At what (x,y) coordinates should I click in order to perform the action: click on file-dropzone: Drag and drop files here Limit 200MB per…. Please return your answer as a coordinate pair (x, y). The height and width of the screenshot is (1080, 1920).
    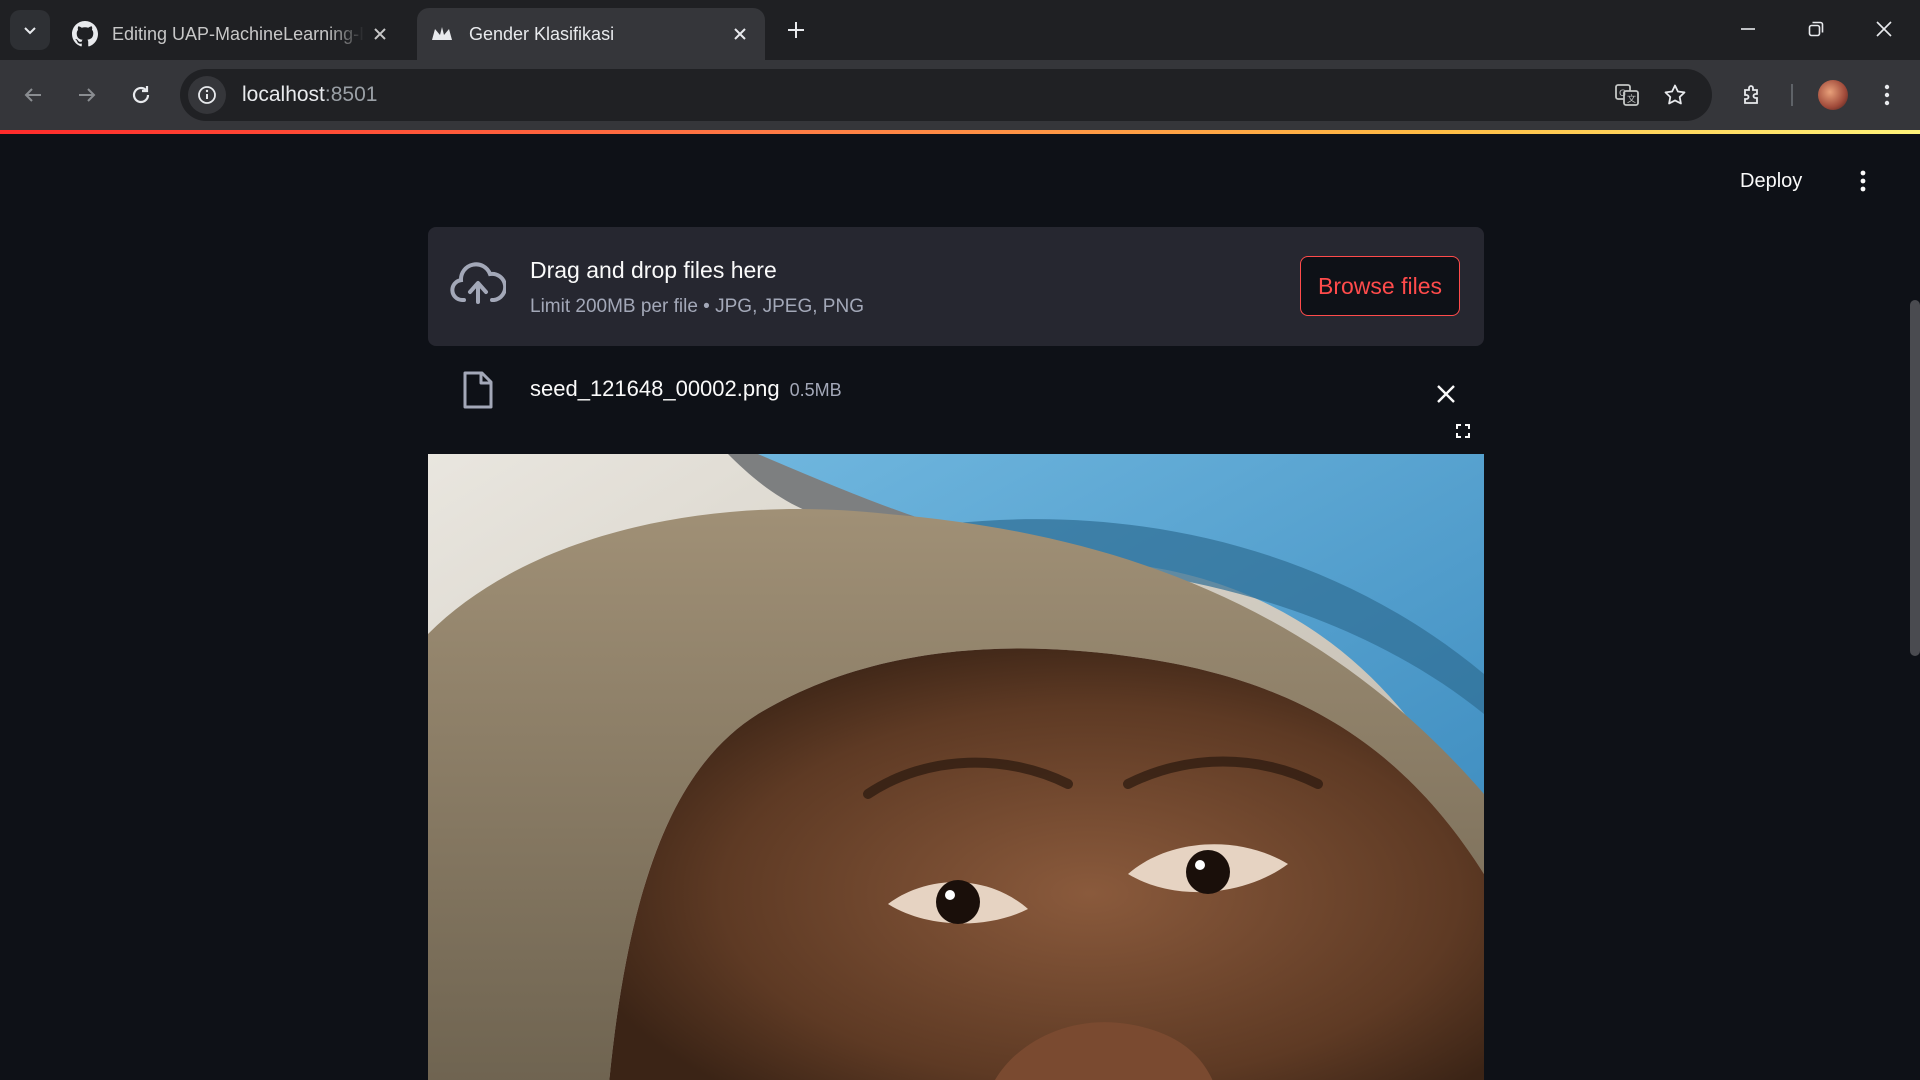
    Looking at the image, I should click on (956, 286).